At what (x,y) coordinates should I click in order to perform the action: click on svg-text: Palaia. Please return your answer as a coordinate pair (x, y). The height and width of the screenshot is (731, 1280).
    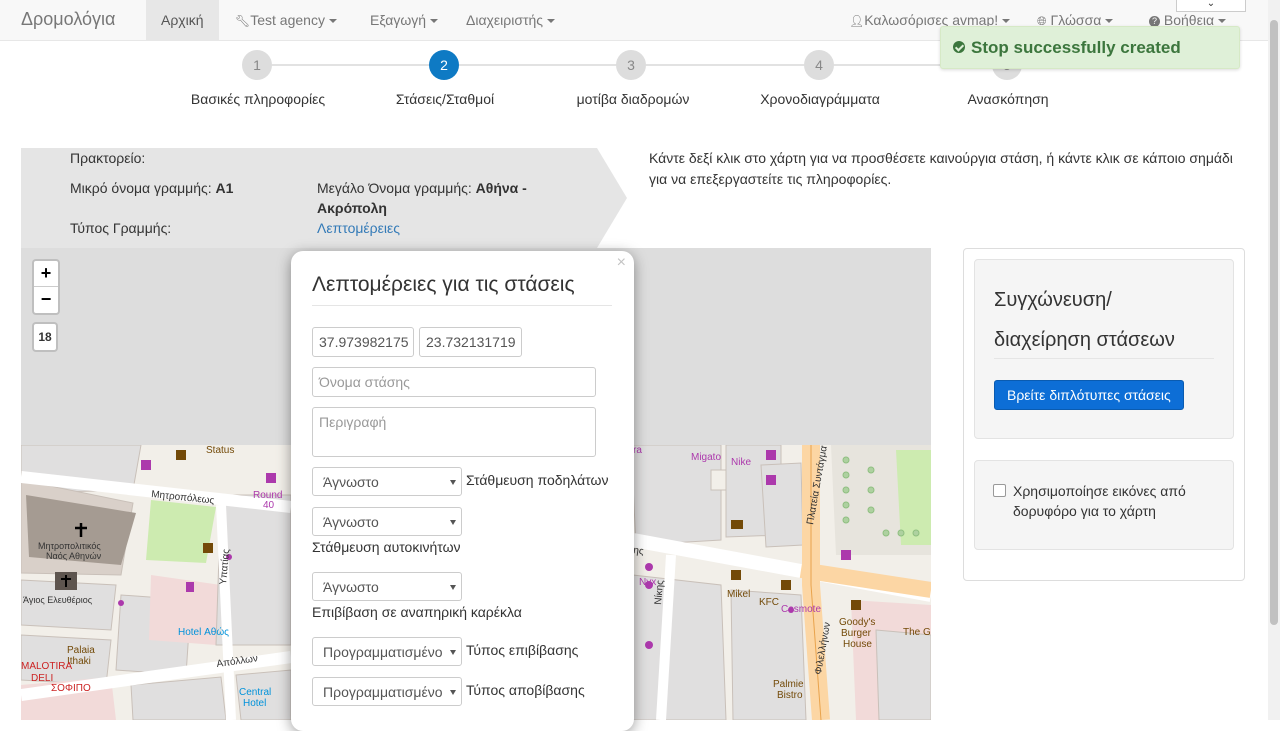
    Looking at the image, I should click on (81, 650).